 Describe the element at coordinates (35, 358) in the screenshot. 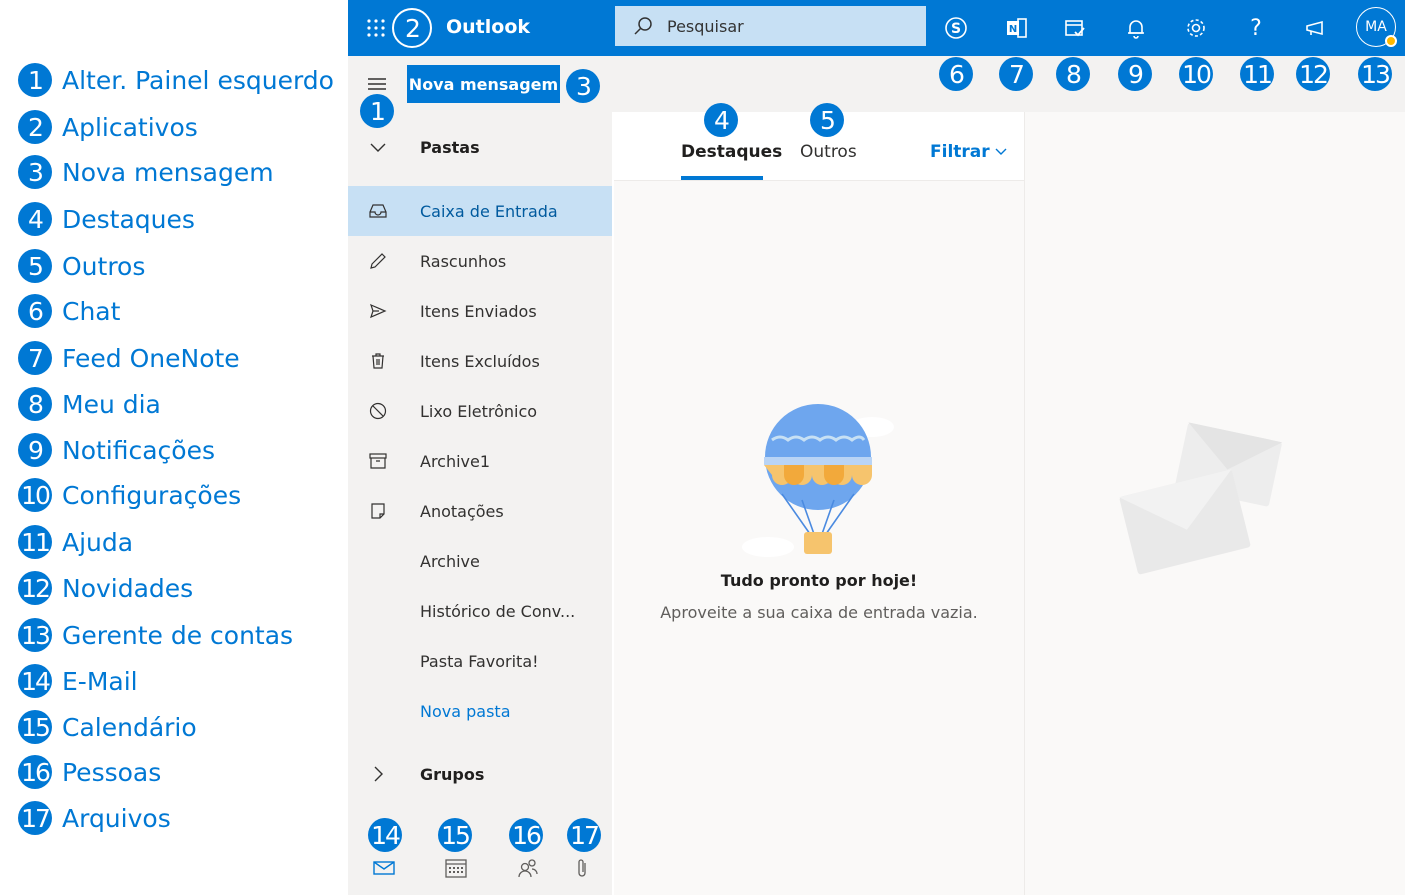

I see `number-badge: 7` at that location.